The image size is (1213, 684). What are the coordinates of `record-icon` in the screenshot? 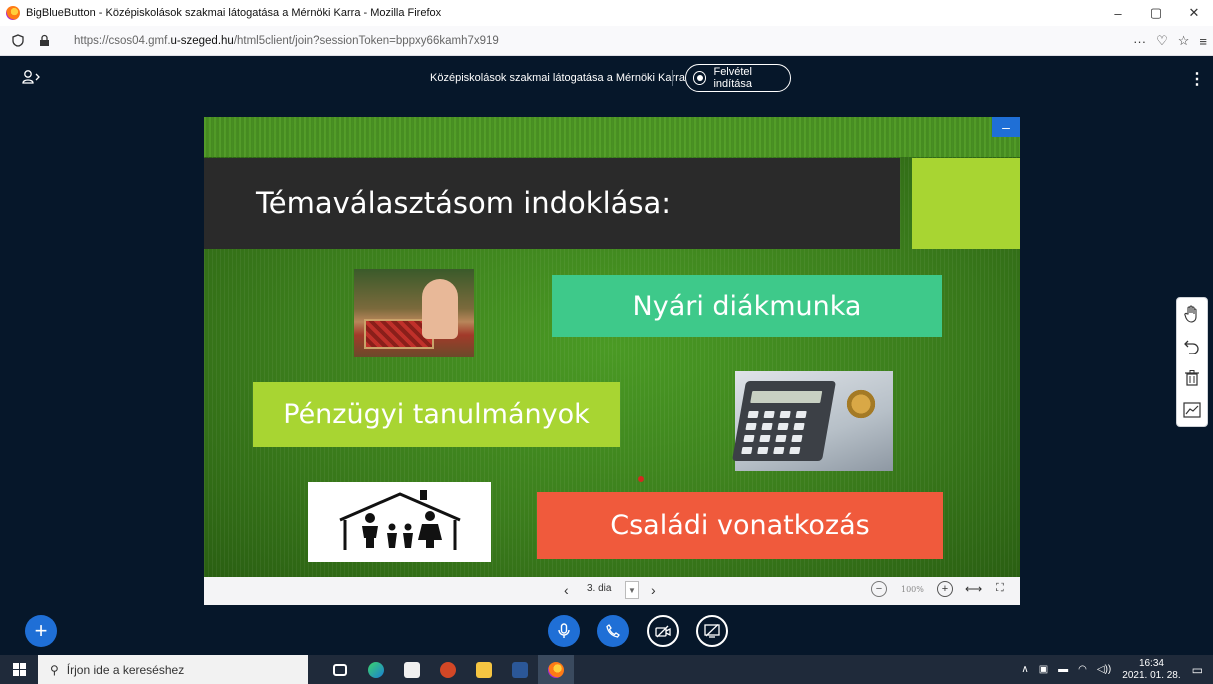 It's located at (700, 78).